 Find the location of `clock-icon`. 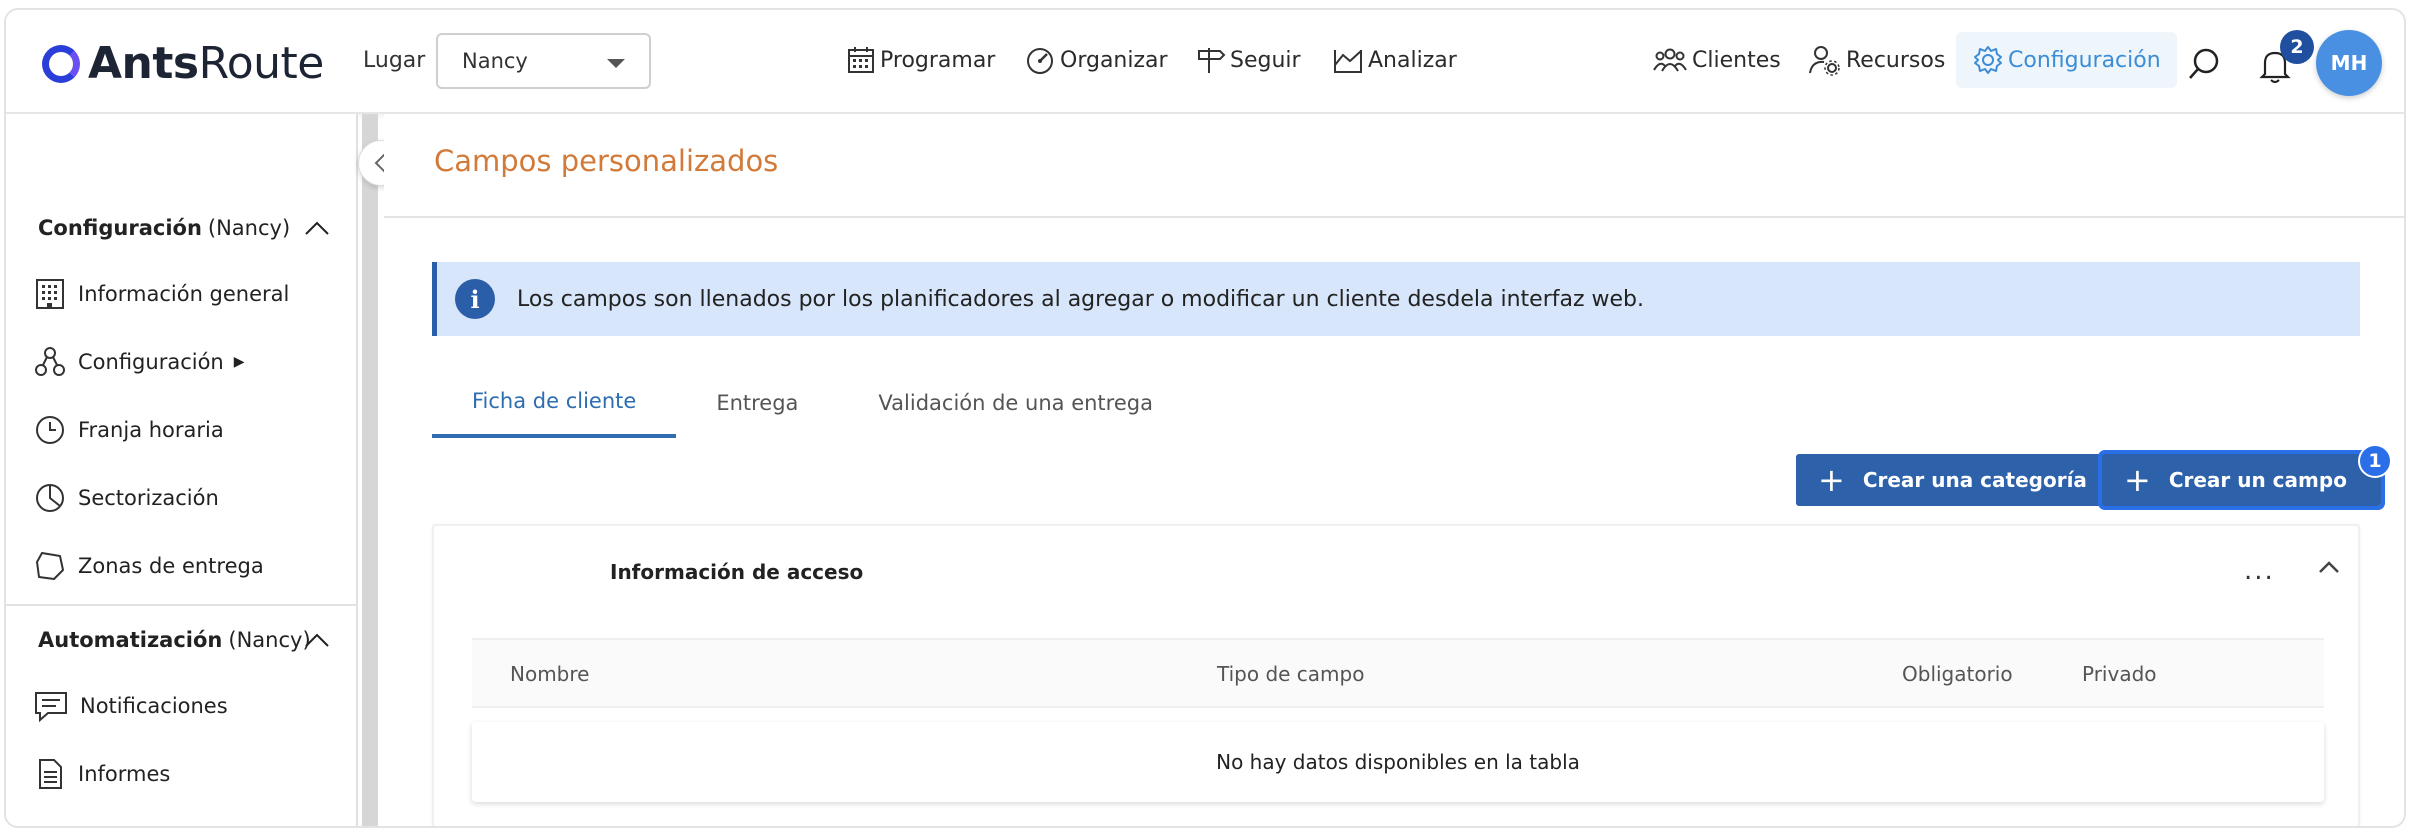

clock-icon is located at coordinates (50, 430).